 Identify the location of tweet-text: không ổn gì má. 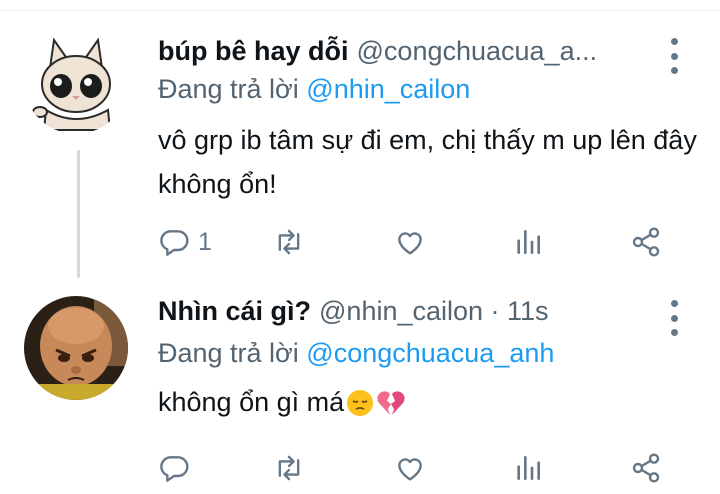
(428, 405).